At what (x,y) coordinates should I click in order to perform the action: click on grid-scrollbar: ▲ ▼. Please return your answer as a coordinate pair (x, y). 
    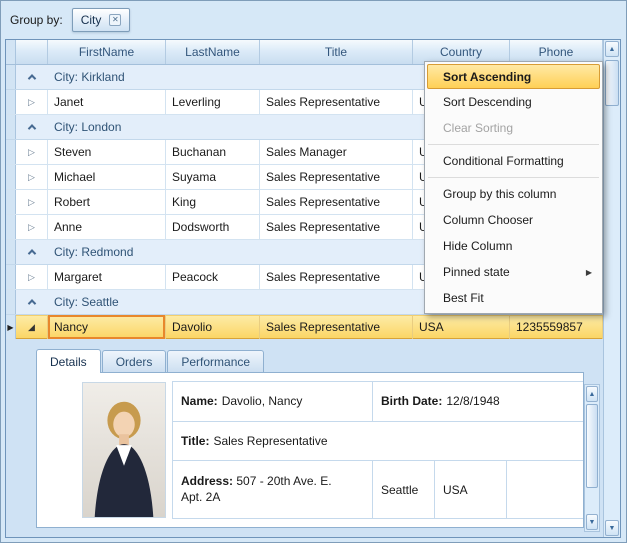
    Looking at the image, I should click on (611, 288).